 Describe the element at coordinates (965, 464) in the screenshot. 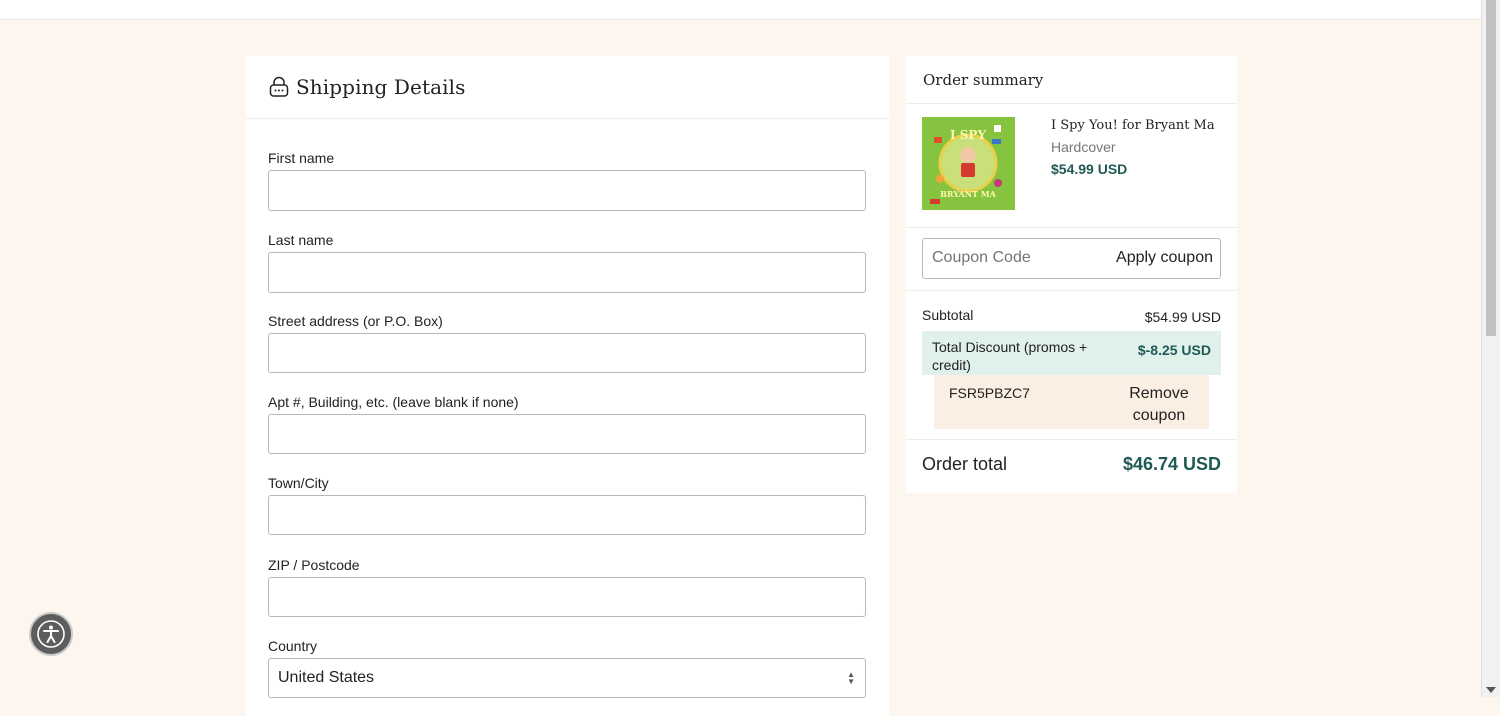

I see `order-total-label: Order total` at that location.